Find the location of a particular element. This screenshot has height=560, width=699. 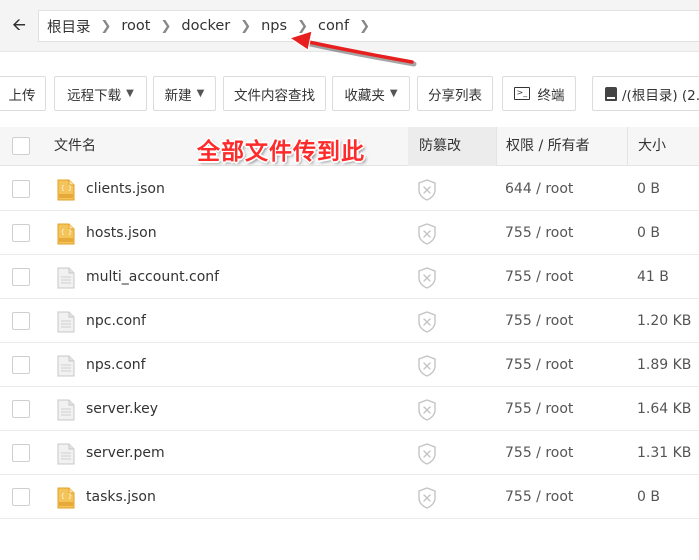

file-permission: 644 / root is located at coordinates (539, 189).